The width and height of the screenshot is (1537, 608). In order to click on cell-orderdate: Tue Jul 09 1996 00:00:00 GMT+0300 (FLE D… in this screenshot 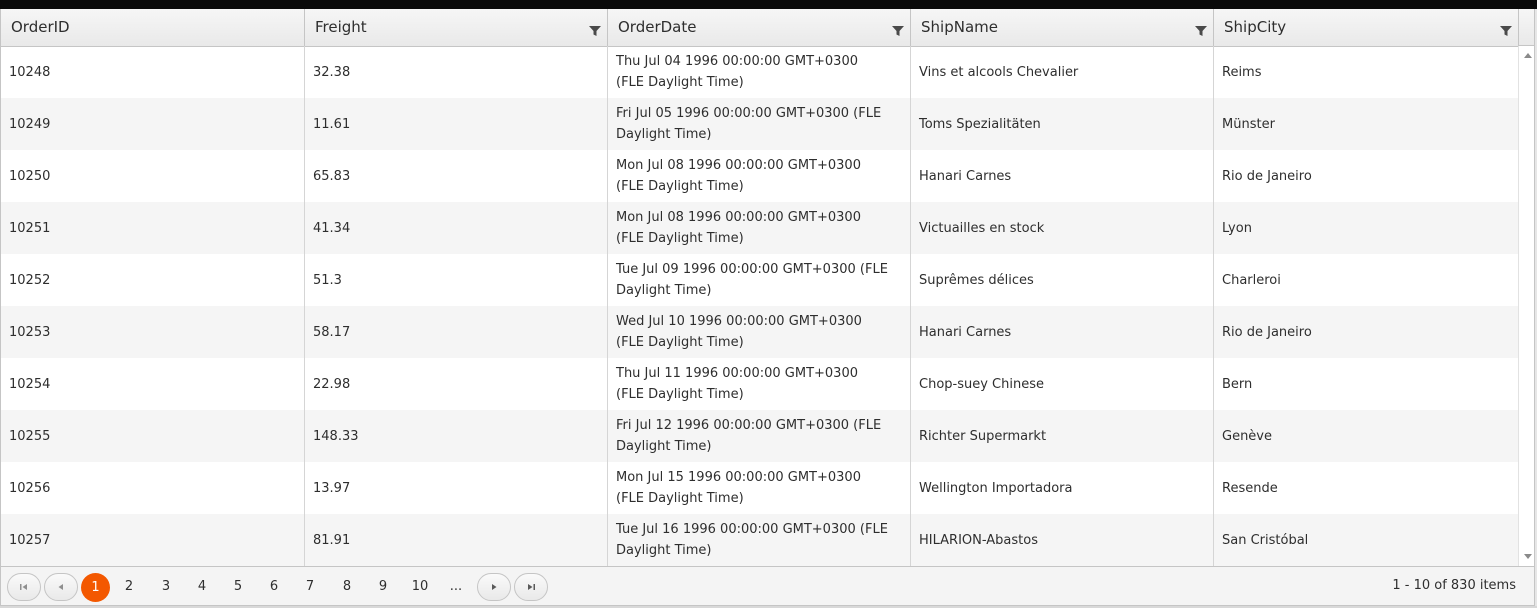, I will do `click(759, 280)`.